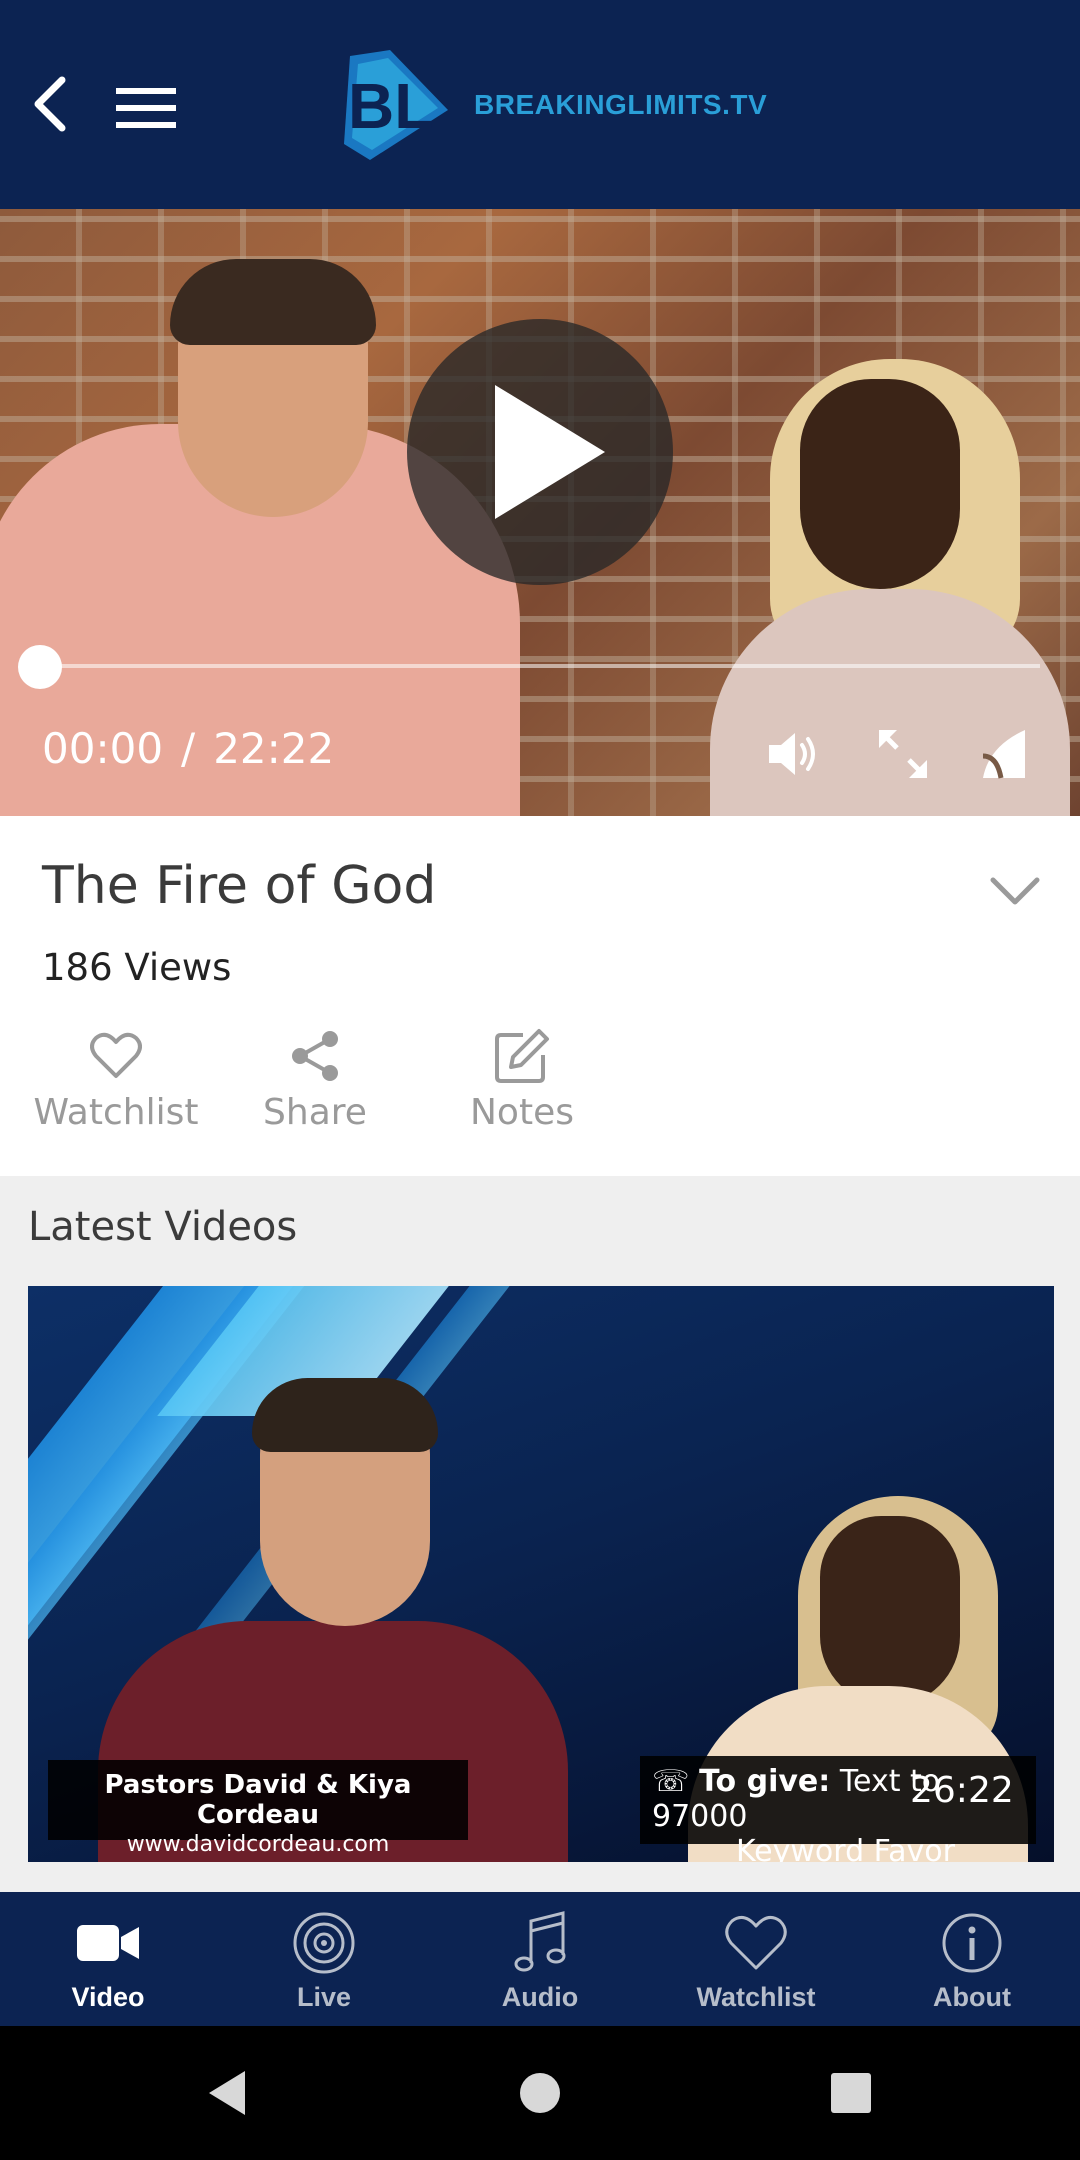 Image resolution: width=1080 pixels, height=2160 pixels. What do you see at coordinates (103, 748) in the screenshot?
I see `current-time: 00:00` at bounding box center [103, 748].